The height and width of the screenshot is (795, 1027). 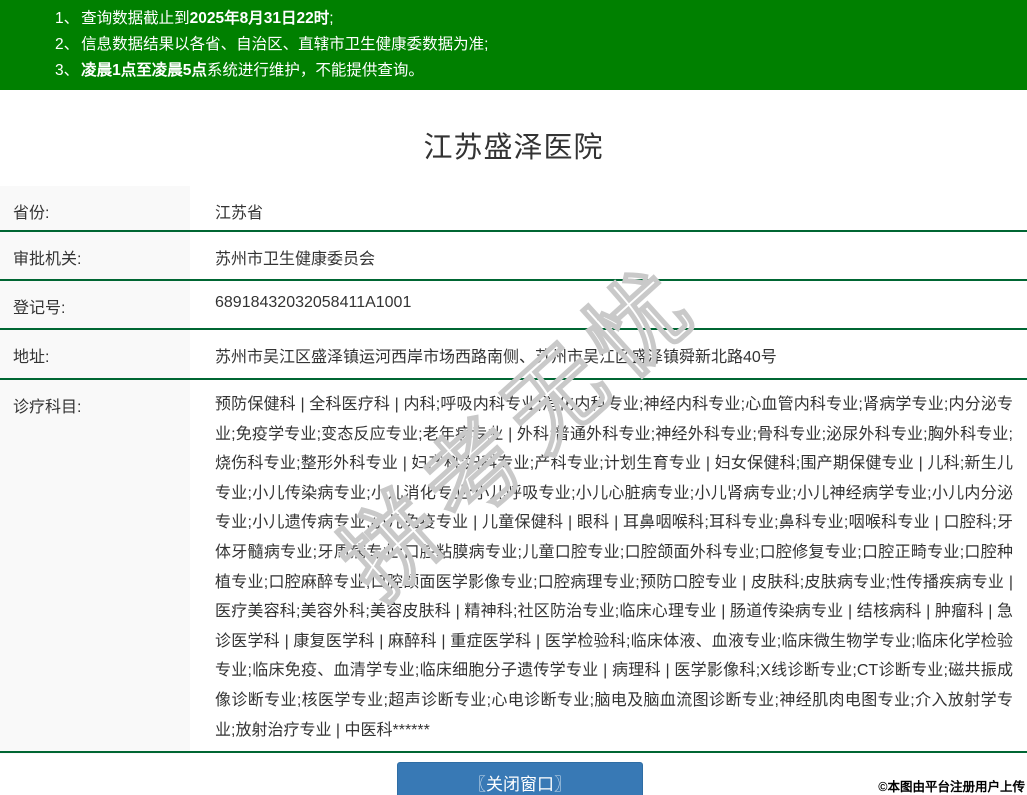 What do you see at coordinates (144, 70) in the screenshot?
I see `notice-text-bold: 凌晨1点至凌晨5点` at bounding box center [144, 70].